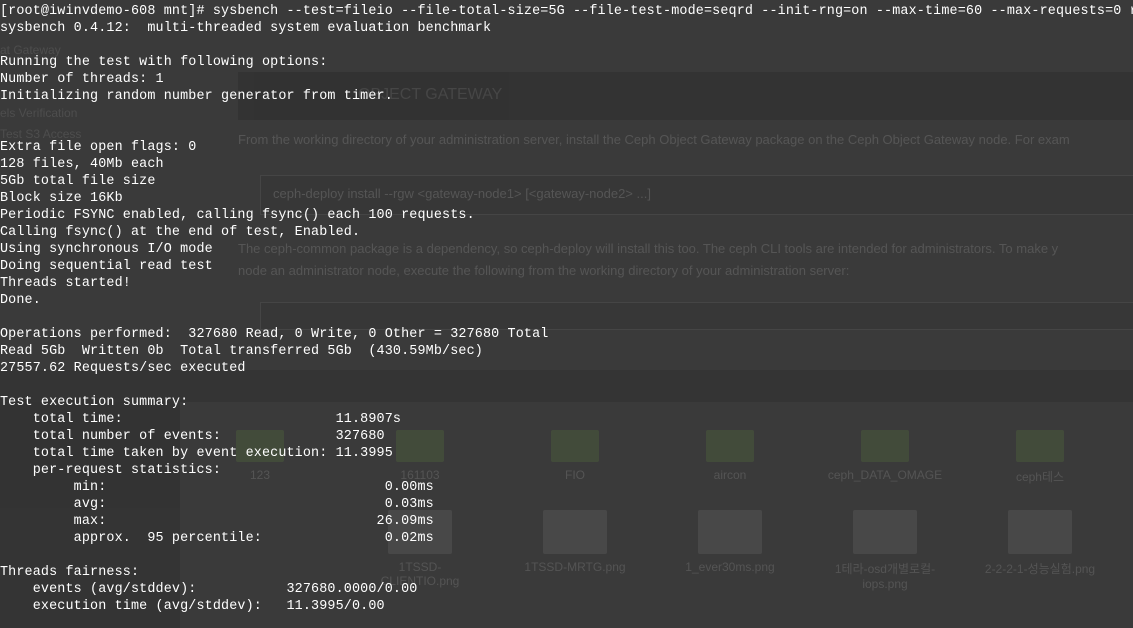 This screenshot has height=628, width=1133. What do you see at coordinates (217, 487) in the screenshot?
I see `terminal-line: min: 0.00ms` at bounding box center [217, 487].